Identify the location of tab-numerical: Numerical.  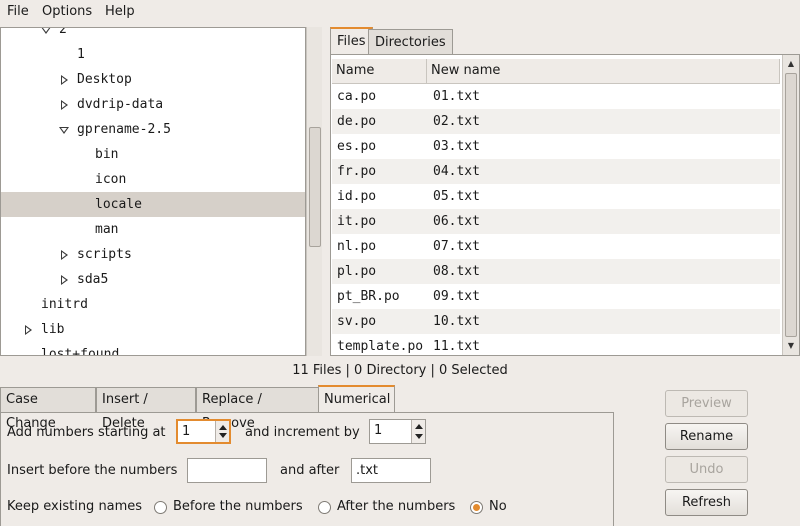
(356, 399).